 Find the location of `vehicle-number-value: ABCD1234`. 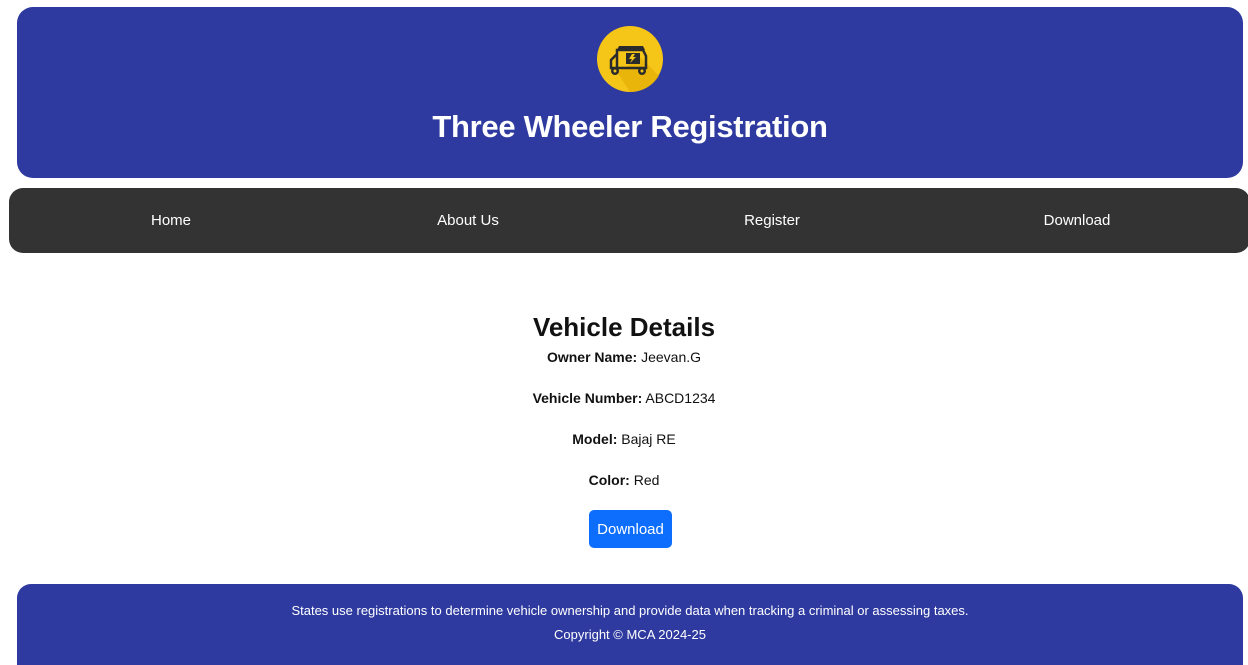

vehicle-number-value: ABCD1234 is located at coordinates (680, 398).